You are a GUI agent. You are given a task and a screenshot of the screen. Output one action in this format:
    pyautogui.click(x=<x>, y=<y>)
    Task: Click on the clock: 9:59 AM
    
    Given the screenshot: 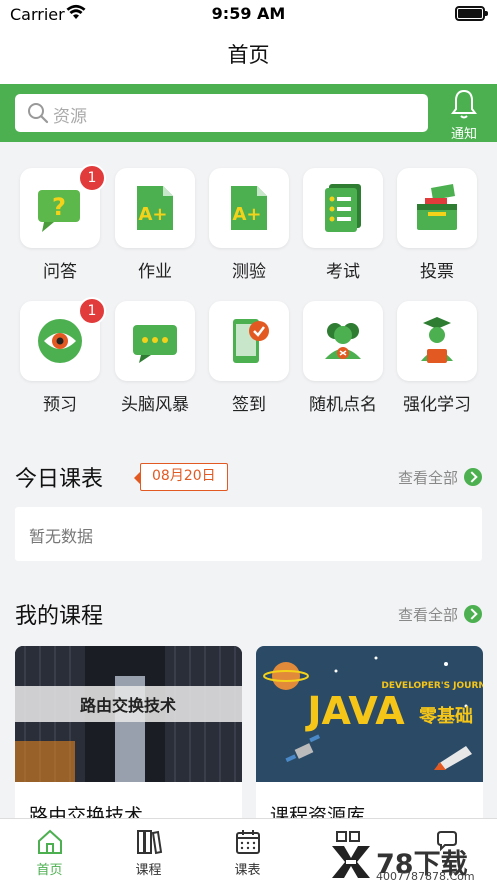 What is the action you would take?
    pyautogui.click(x=248, y=13)
    